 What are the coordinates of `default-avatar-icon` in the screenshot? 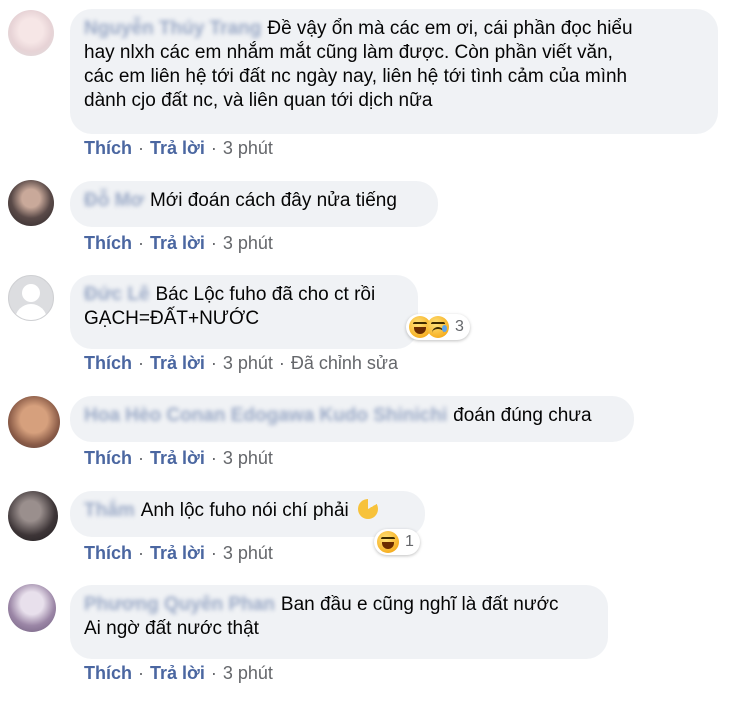 It's located at (31, 293).